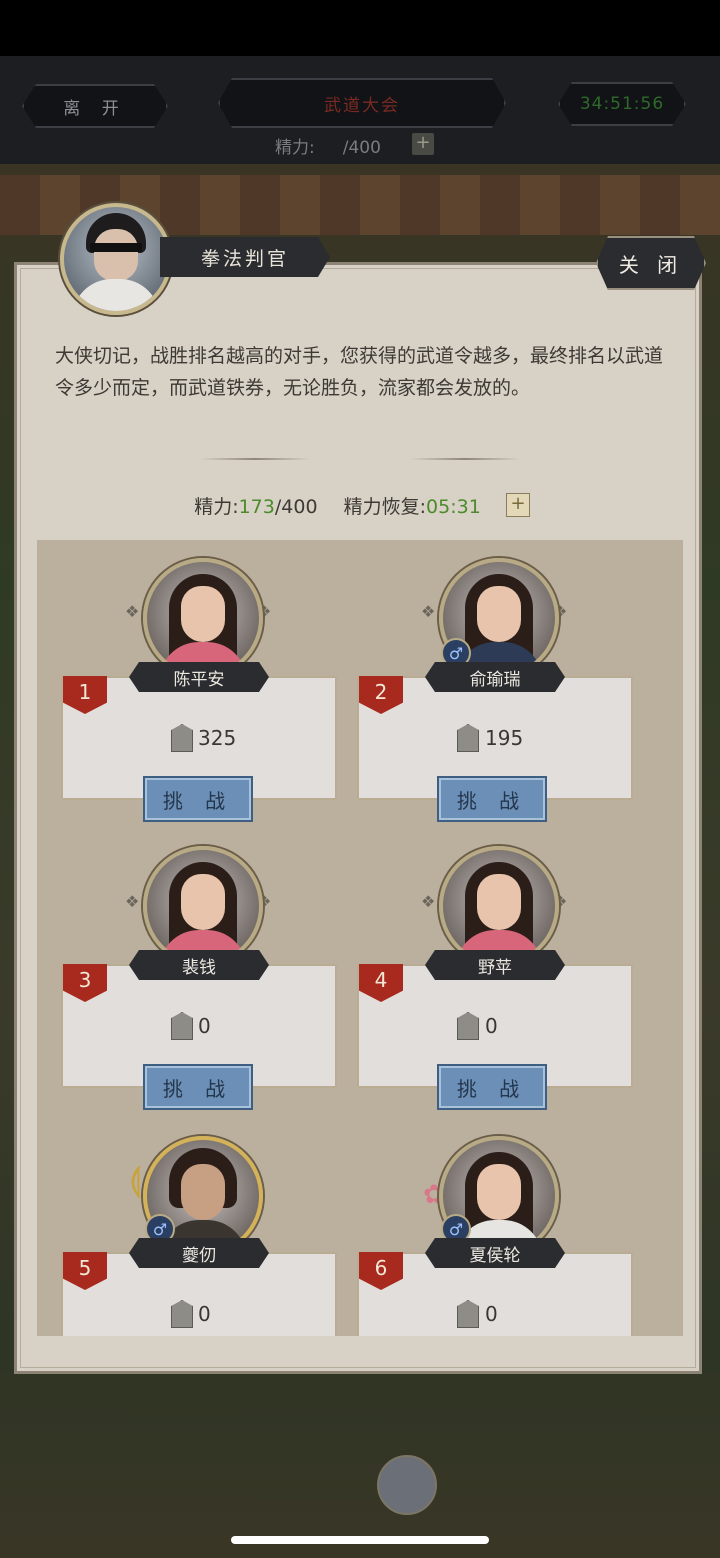  I want to click on stamina-value: 173, so click(256, 507).